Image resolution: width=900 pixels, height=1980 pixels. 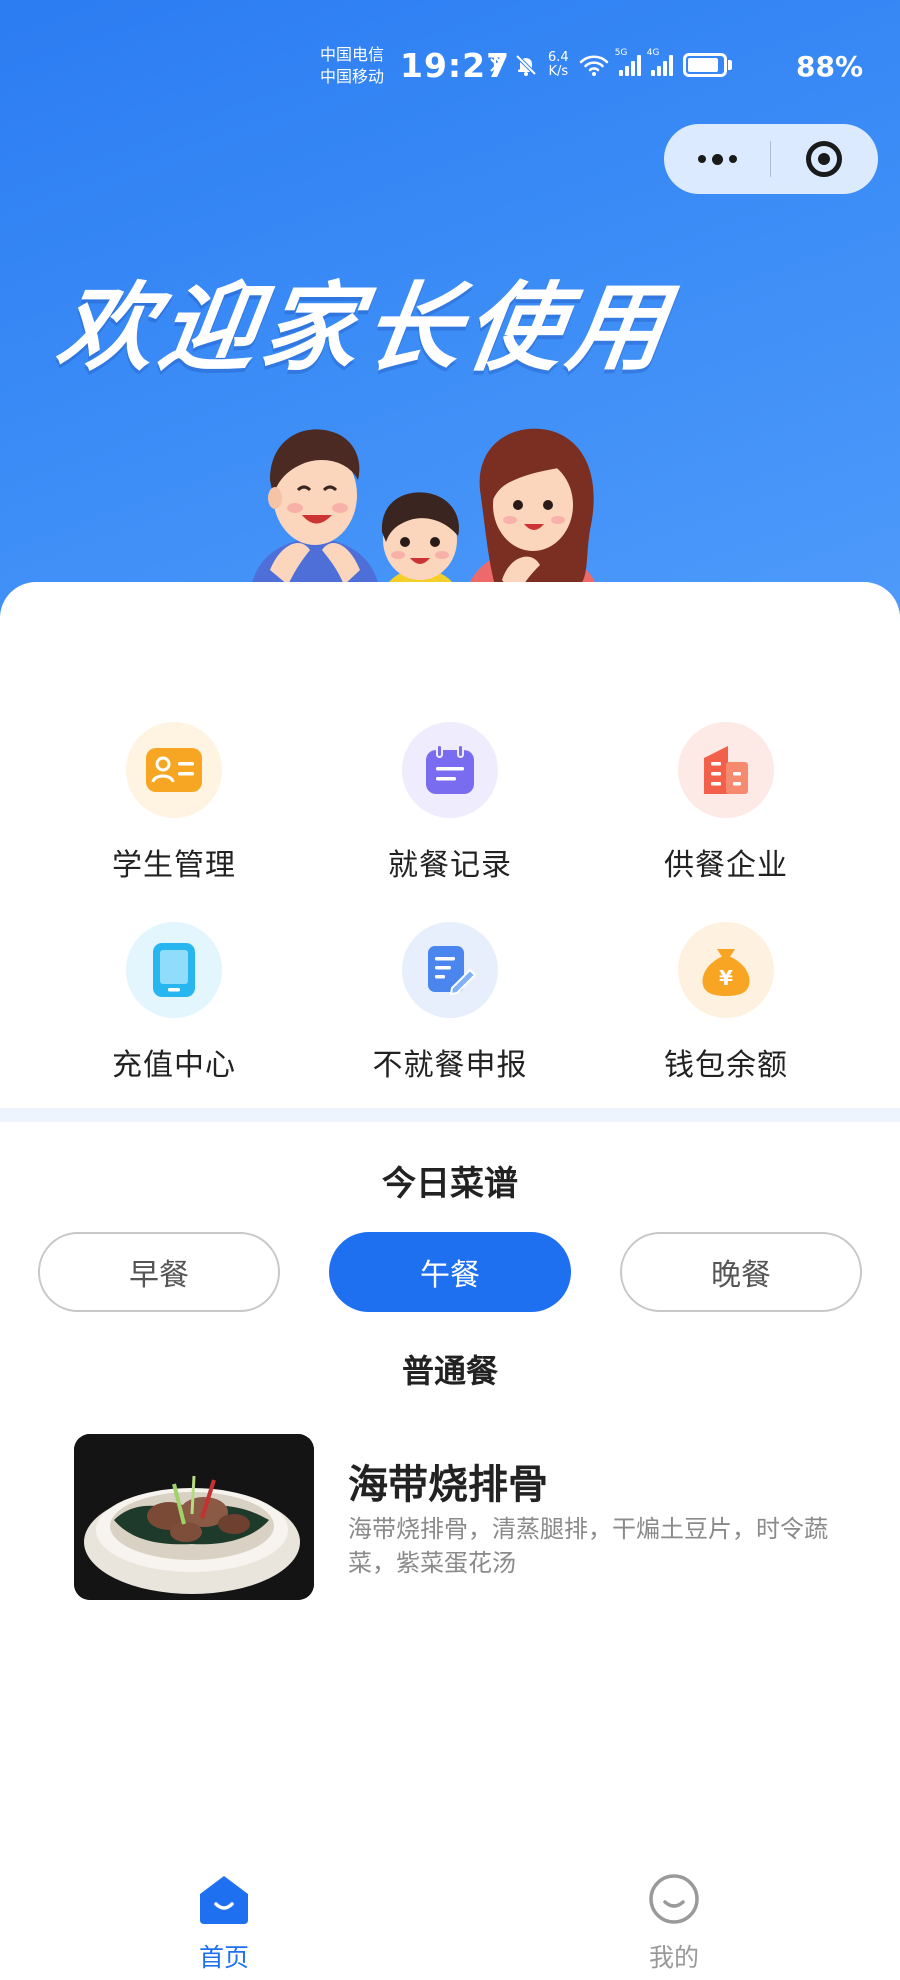 I want to click on signal-icon: 4G, so click(x=660, y=62).